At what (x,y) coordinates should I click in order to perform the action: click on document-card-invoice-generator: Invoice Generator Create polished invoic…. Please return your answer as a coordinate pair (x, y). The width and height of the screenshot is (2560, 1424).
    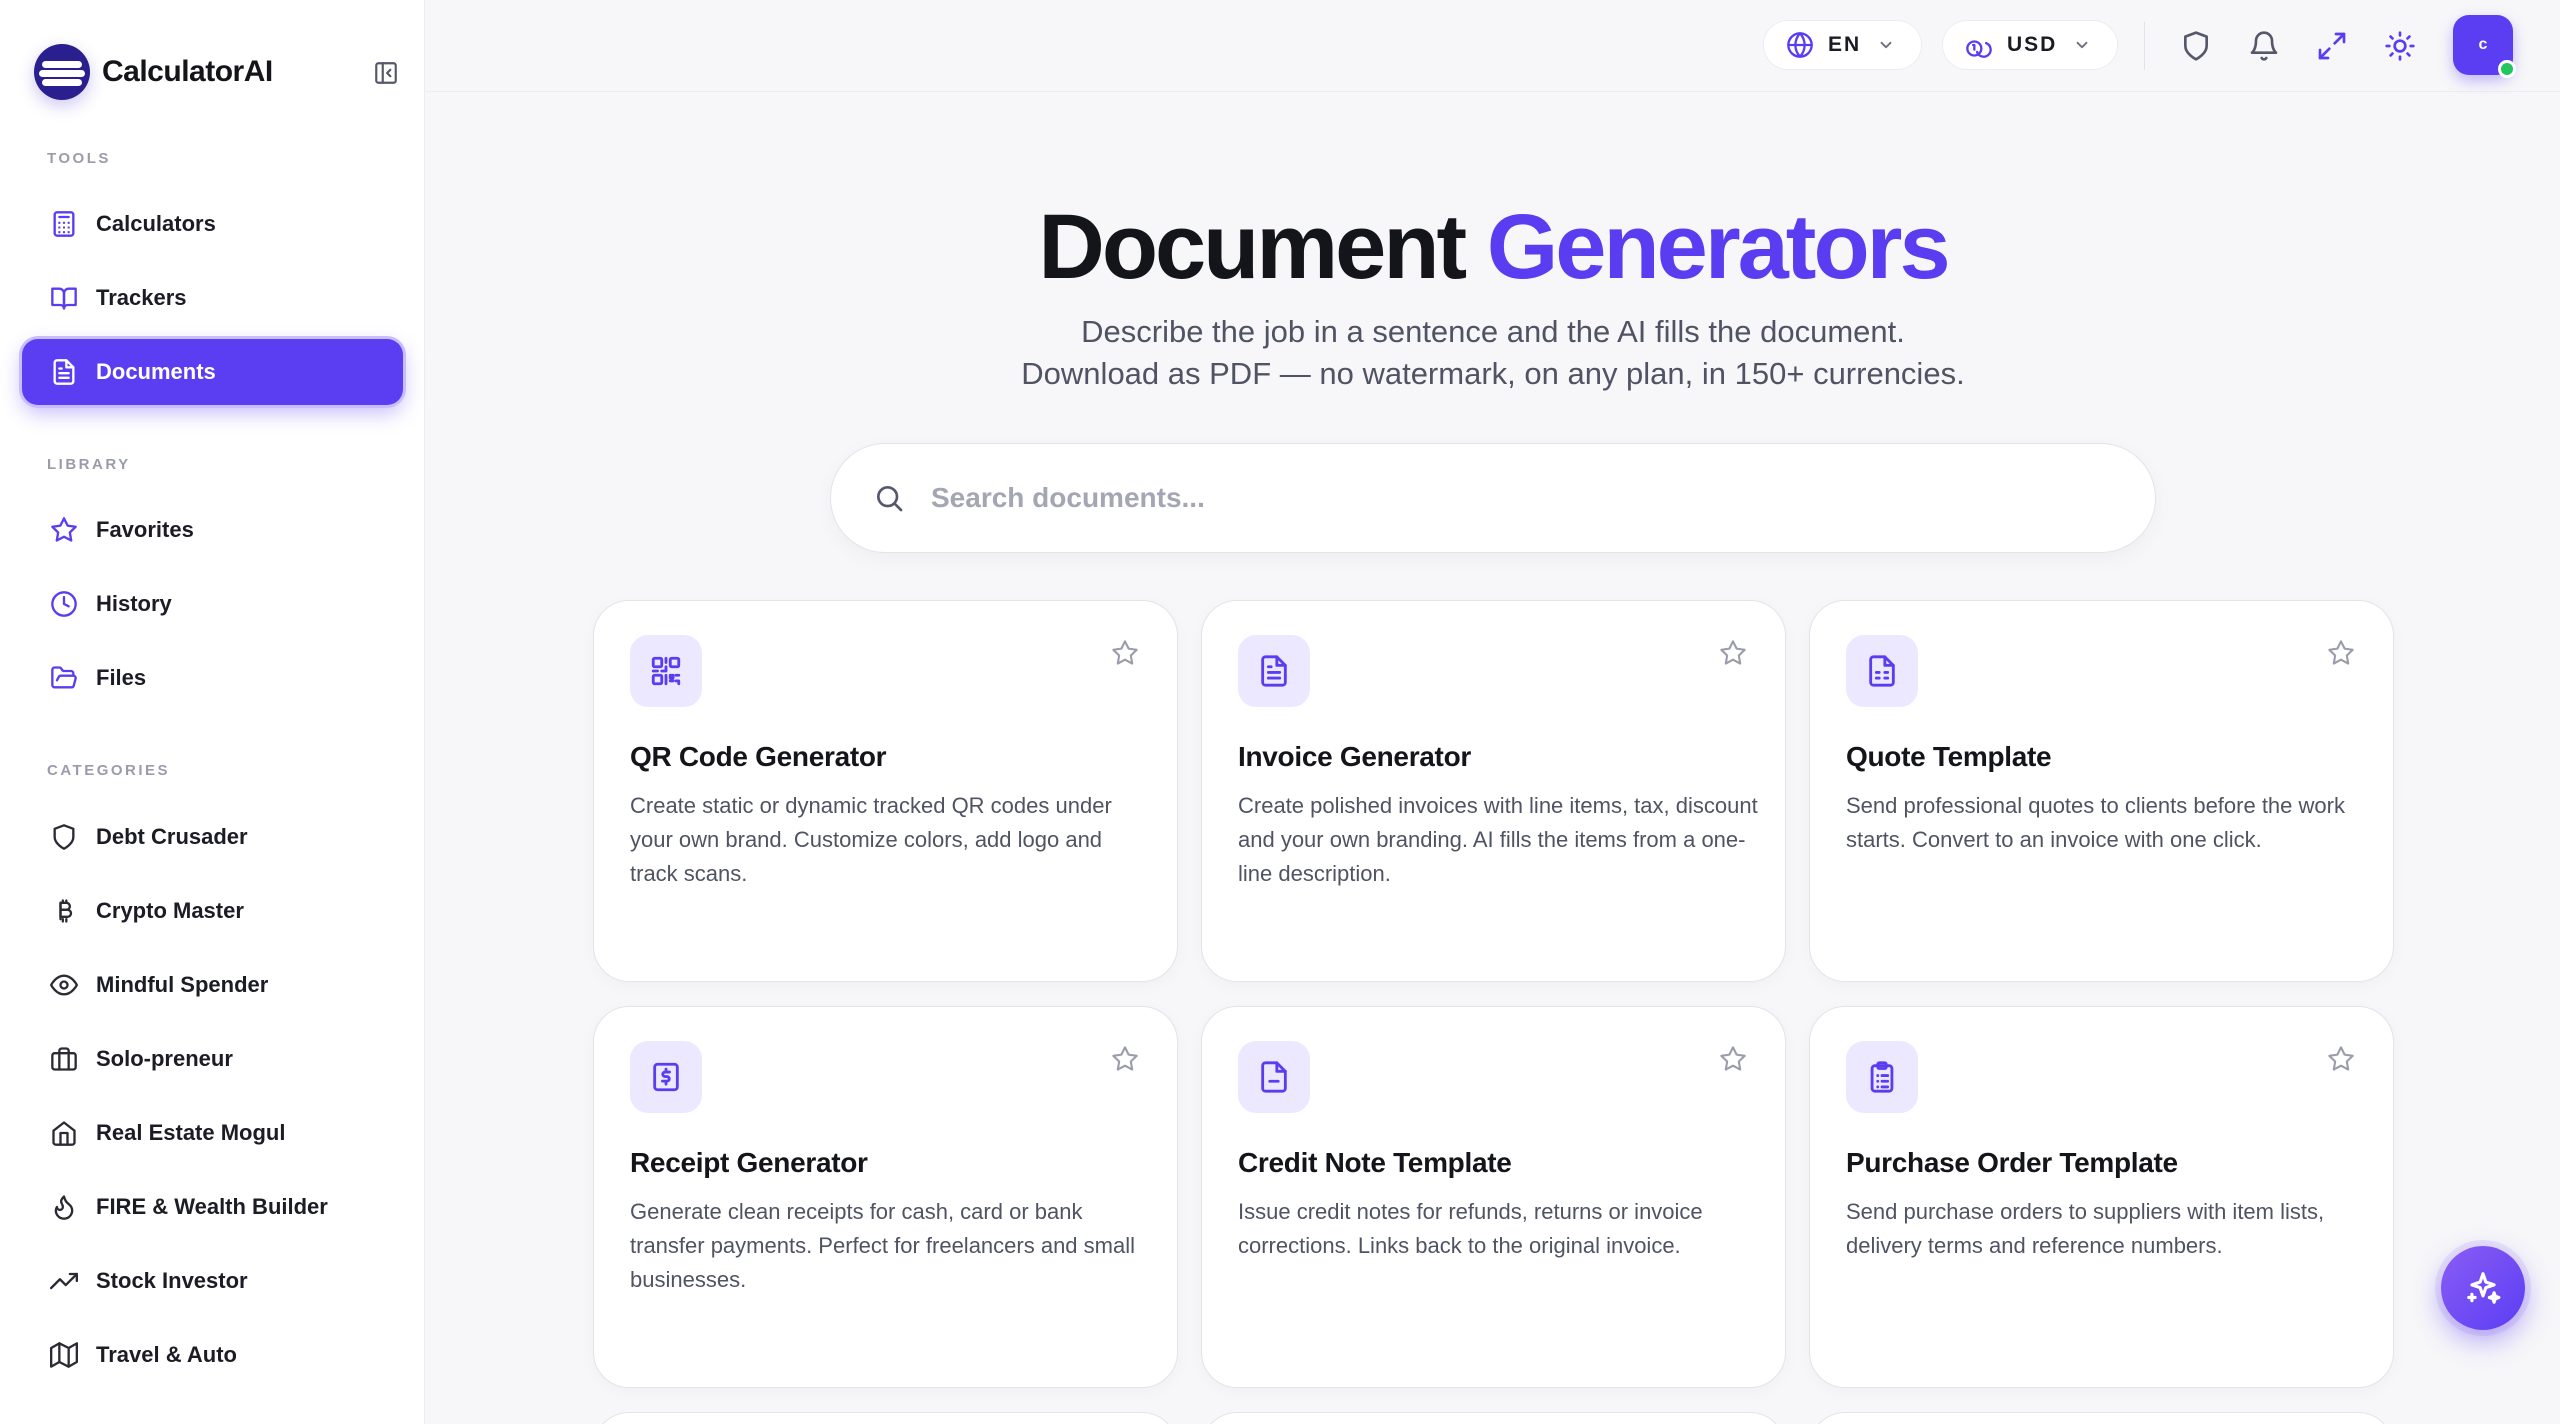
    Looking at the image, I should click on (1493, 791).